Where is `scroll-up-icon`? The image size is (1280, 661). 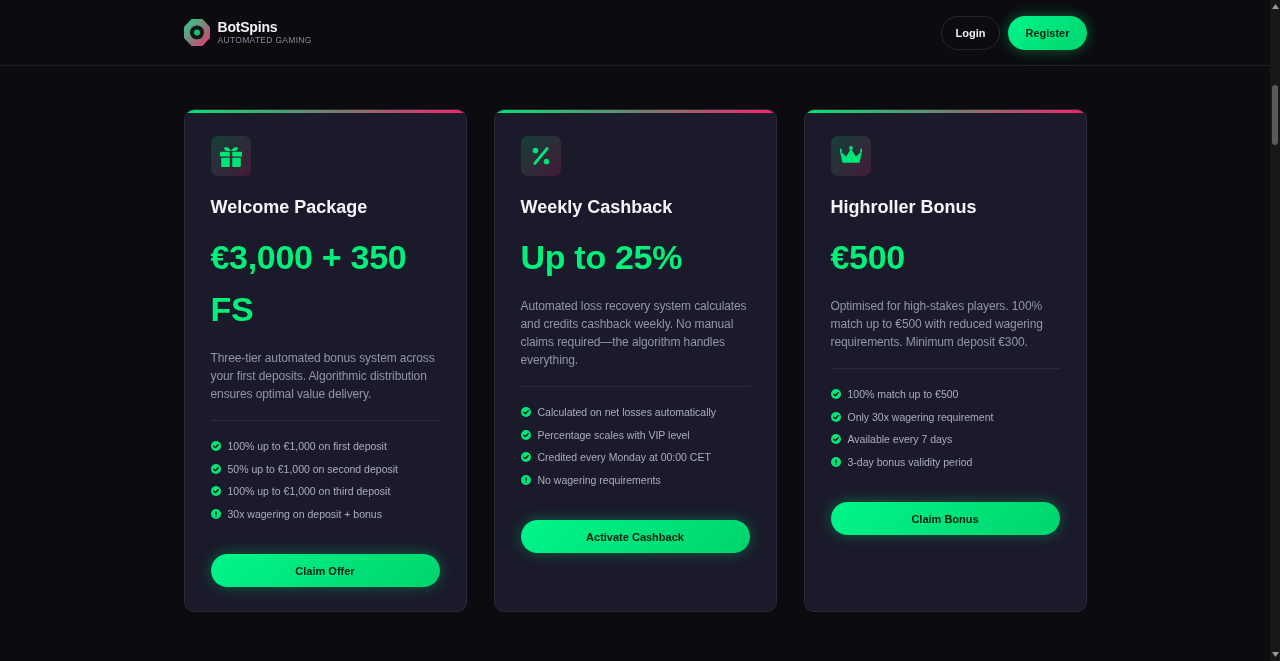
scroll-up-icon is located at coordinates (1275, 6).